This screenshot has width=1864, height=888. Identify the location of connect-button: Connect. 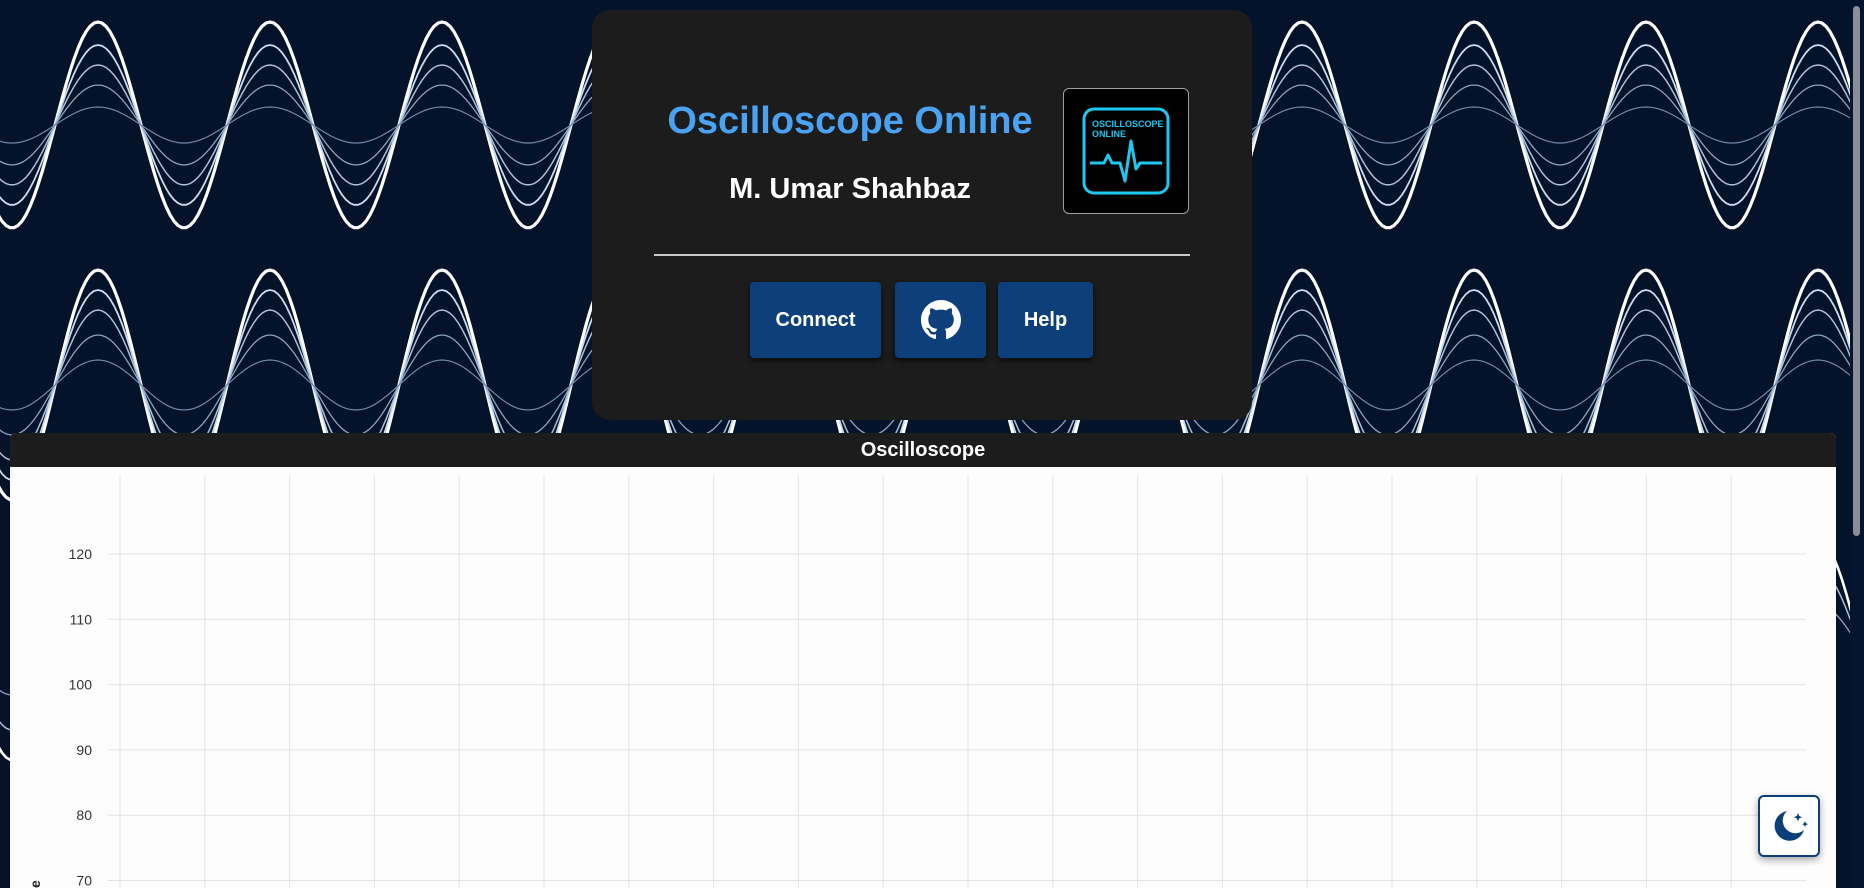
(815, 320).